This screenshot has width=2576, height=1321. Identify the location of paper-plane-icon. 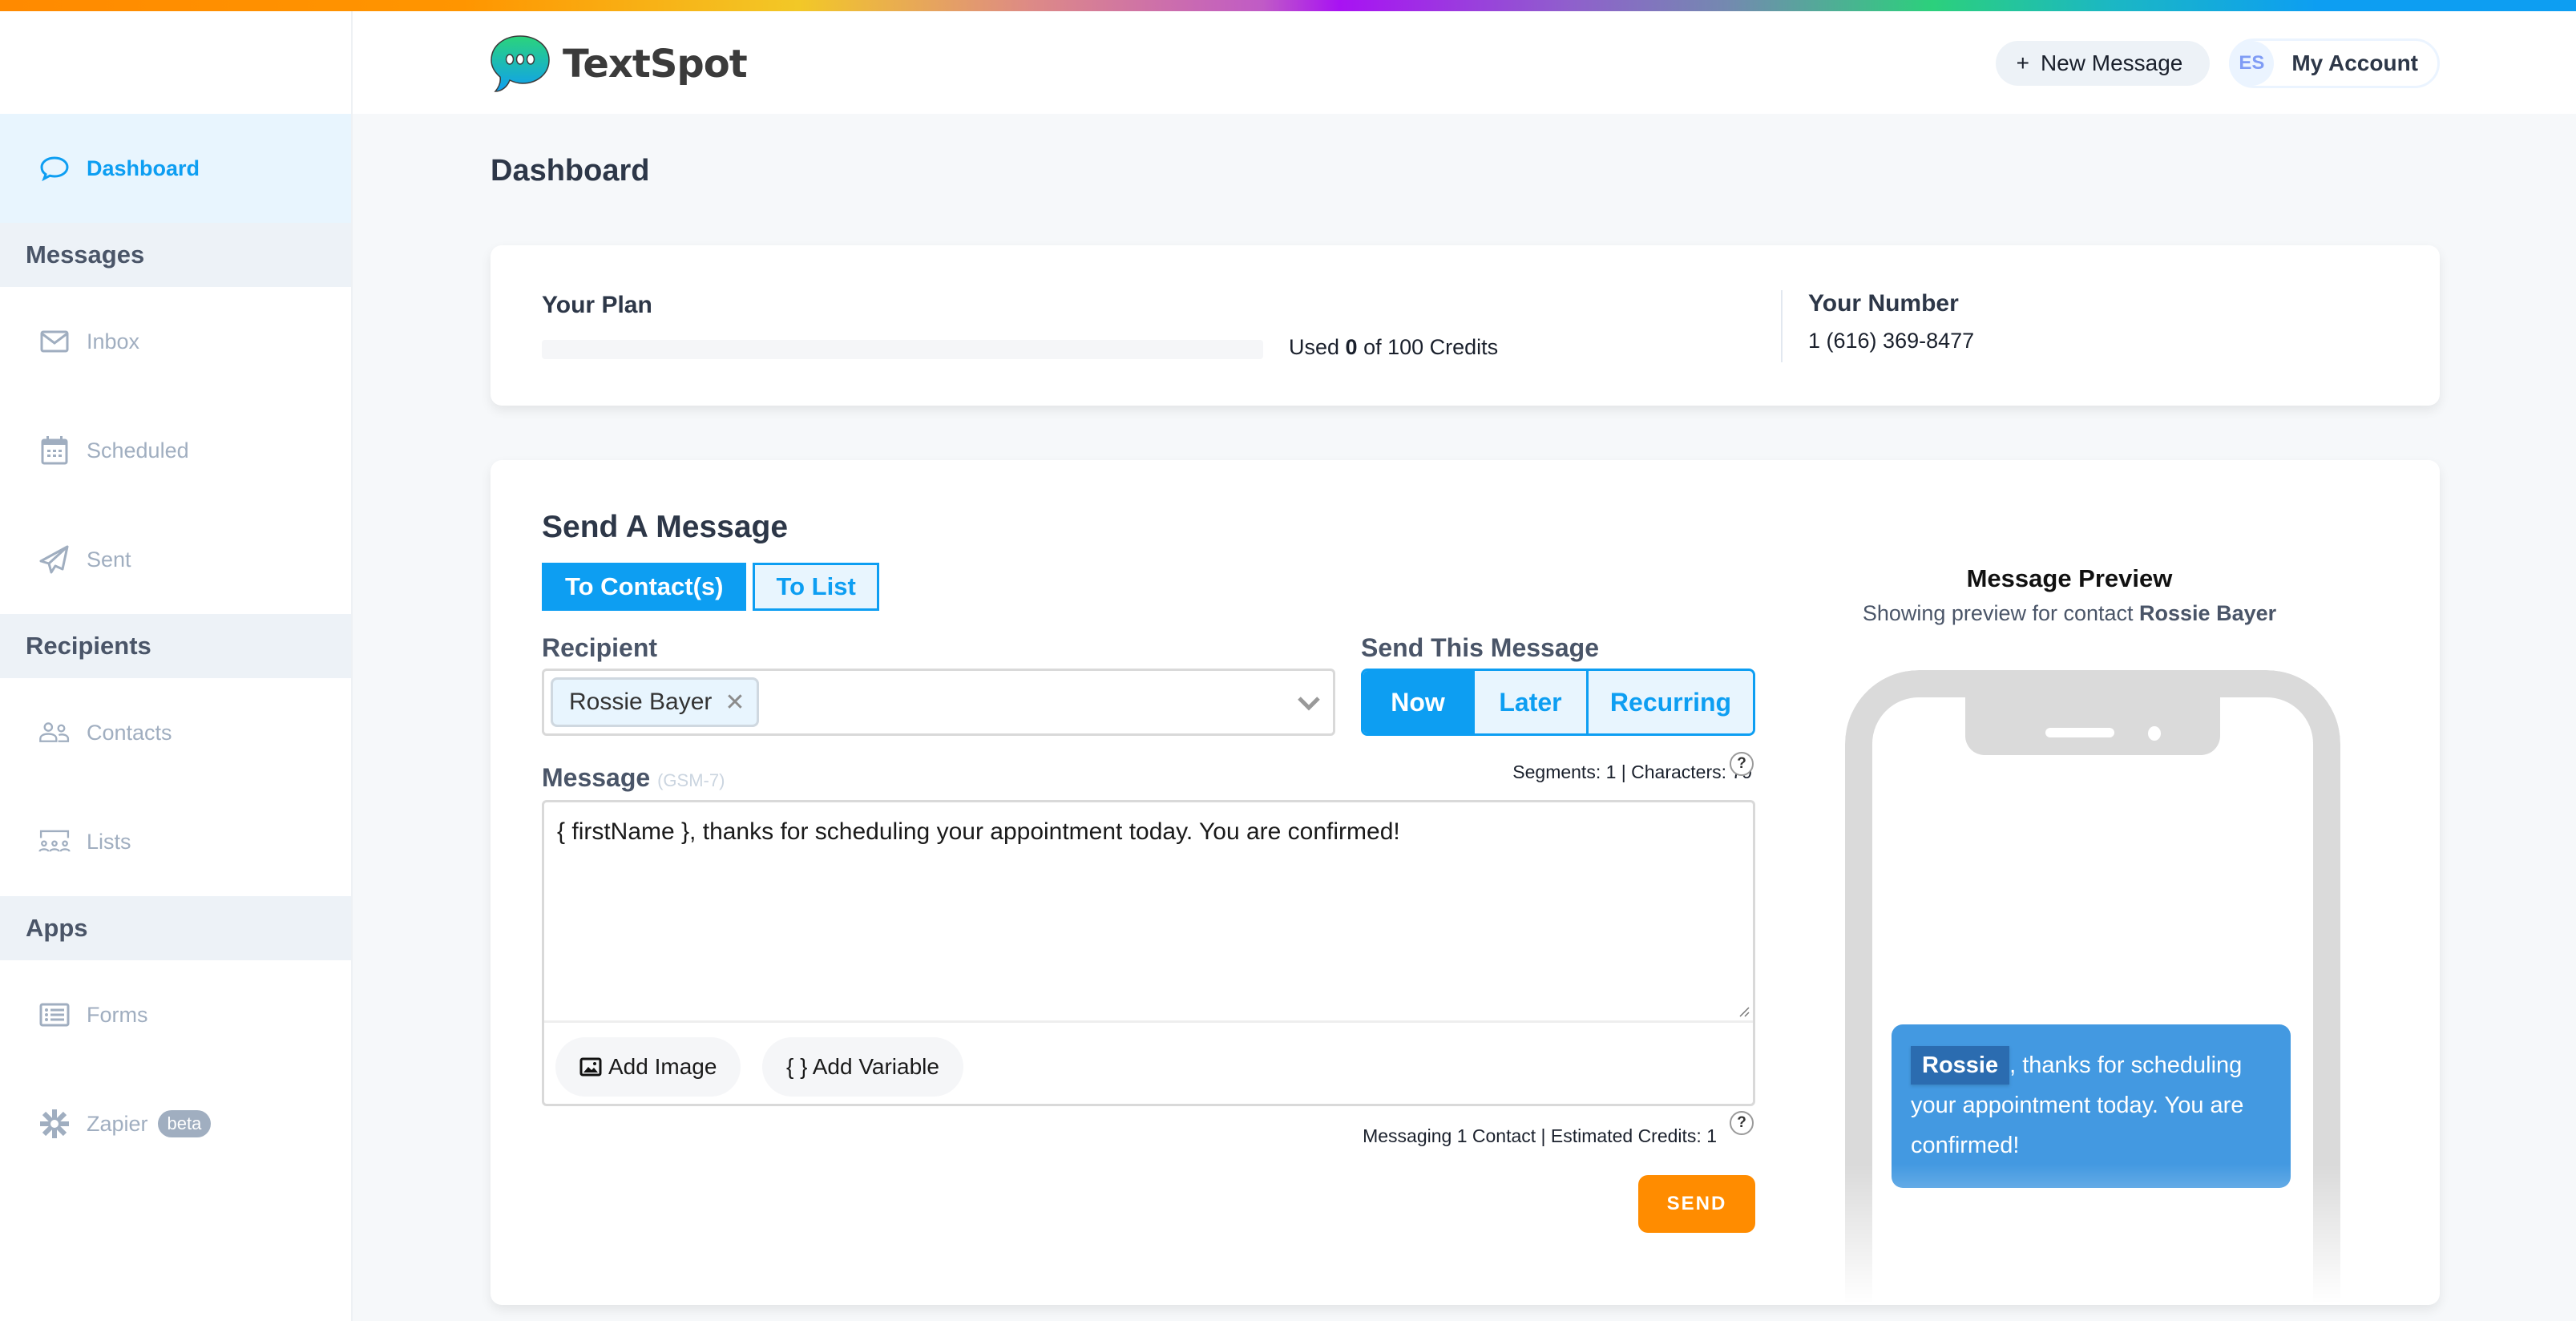
(54, 559).